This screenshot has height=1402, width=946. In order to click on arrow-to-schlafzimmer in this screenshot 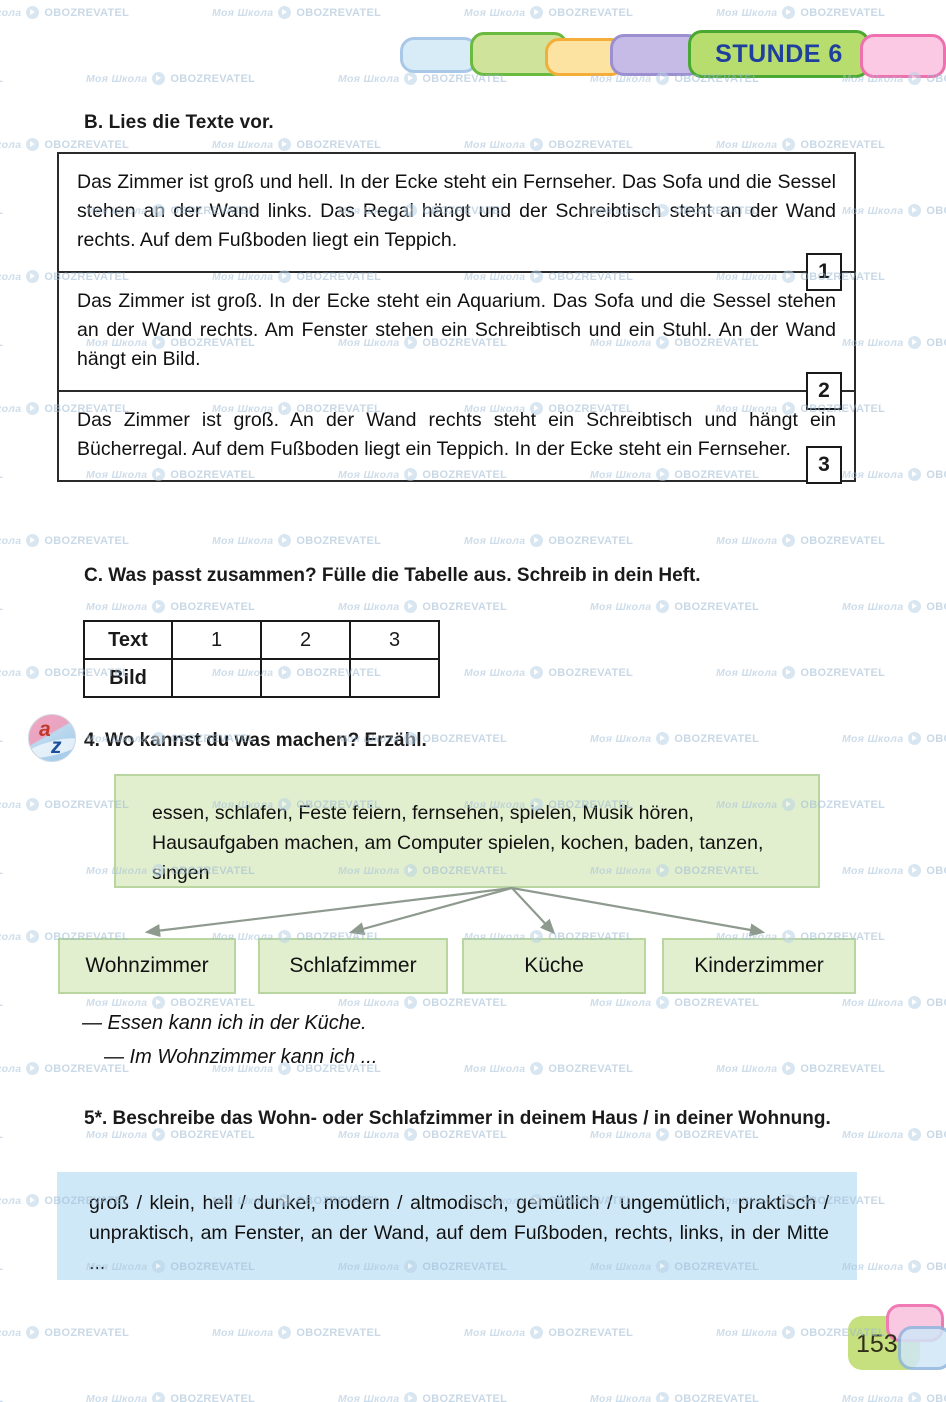, I will do `click(430, 911)`.